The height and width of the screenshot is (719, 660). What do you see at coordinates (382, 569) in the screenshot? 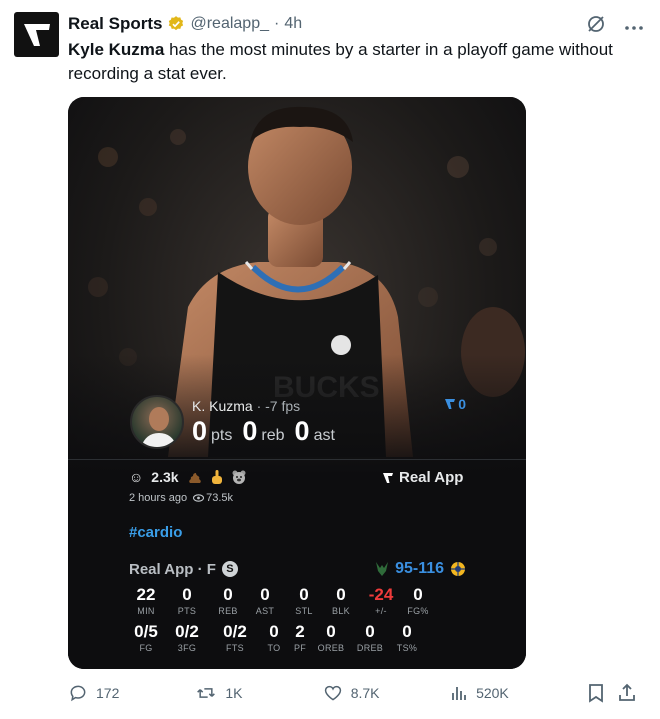
I see `bucks-logo-icon` at bounding box center [382, 569].